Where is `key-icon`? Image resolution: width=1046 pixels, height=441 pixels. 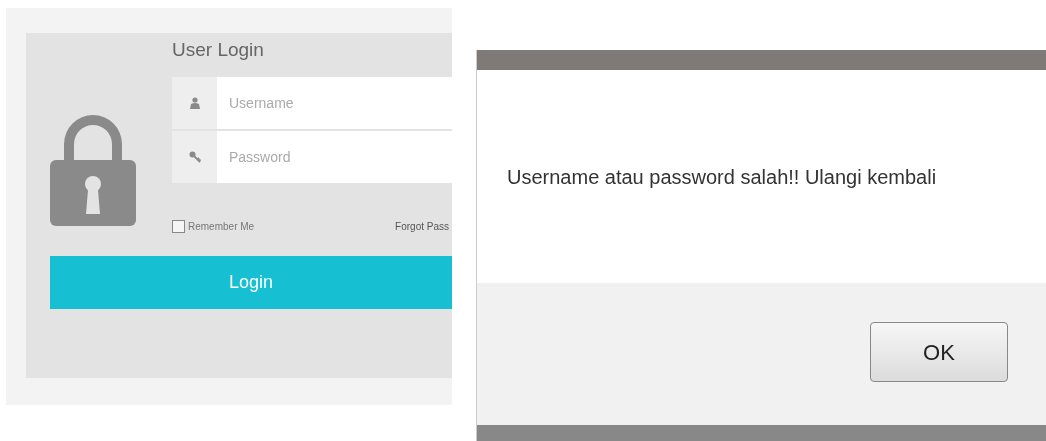
key-icon is located at coordinates (194, 157).